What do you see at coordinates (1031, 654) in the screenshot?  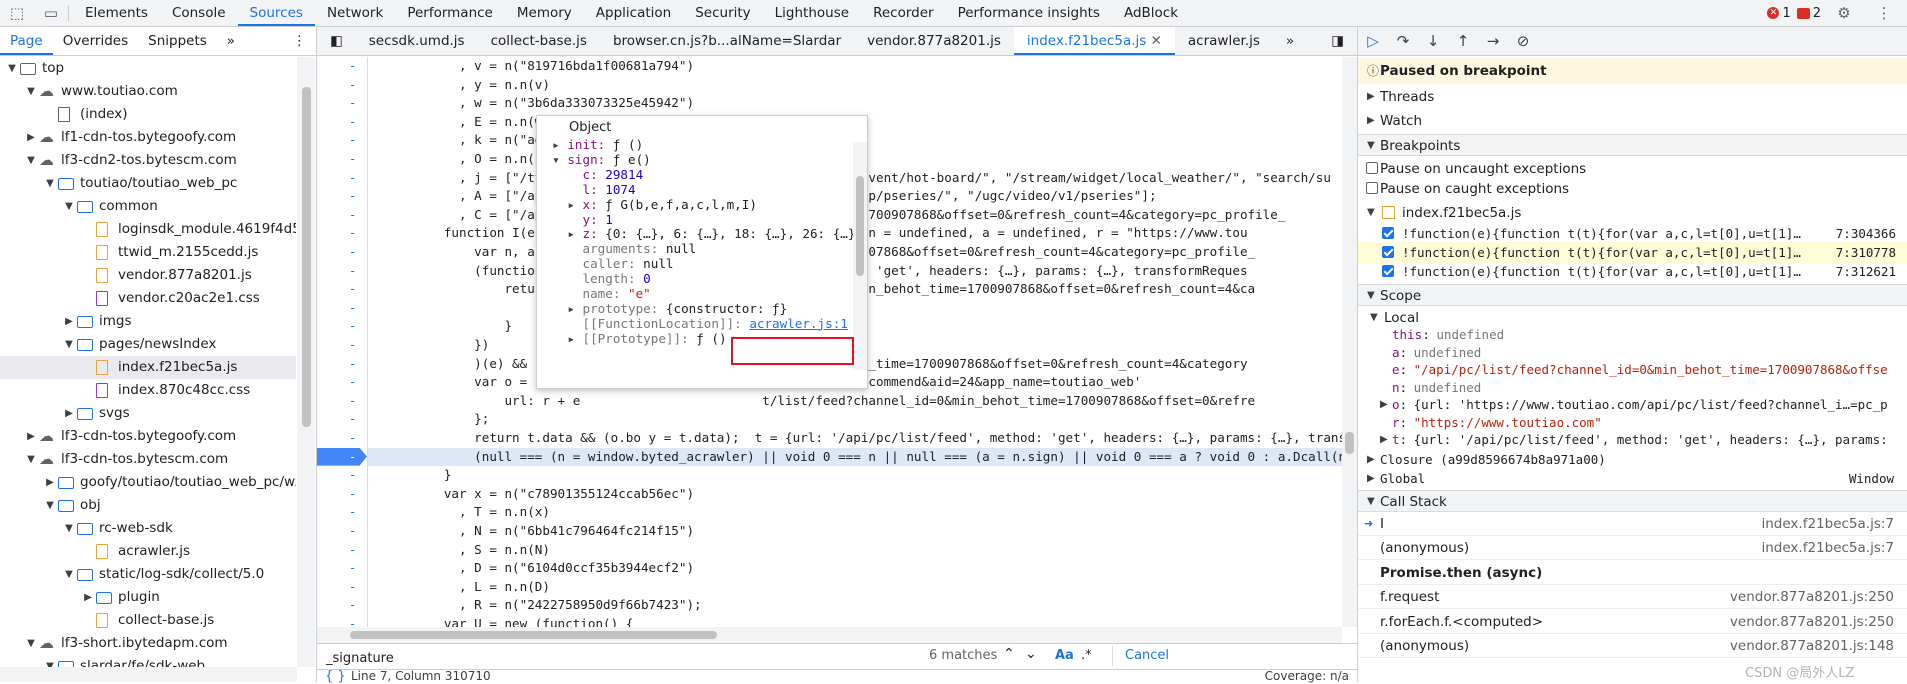 I see `next-match-icon: ⌄` at bounding box center [1031, 654].